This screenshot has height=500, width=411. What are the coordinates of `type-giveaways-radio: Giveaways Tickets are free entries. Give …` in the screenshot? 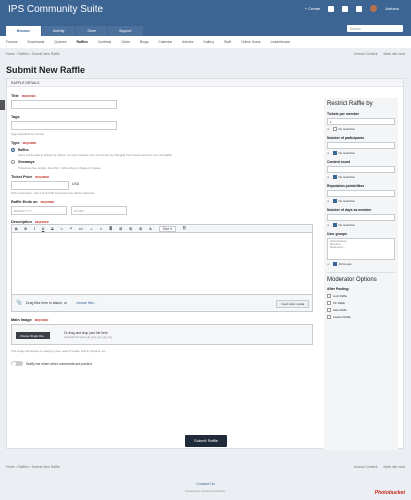 It's located at (162, 165).